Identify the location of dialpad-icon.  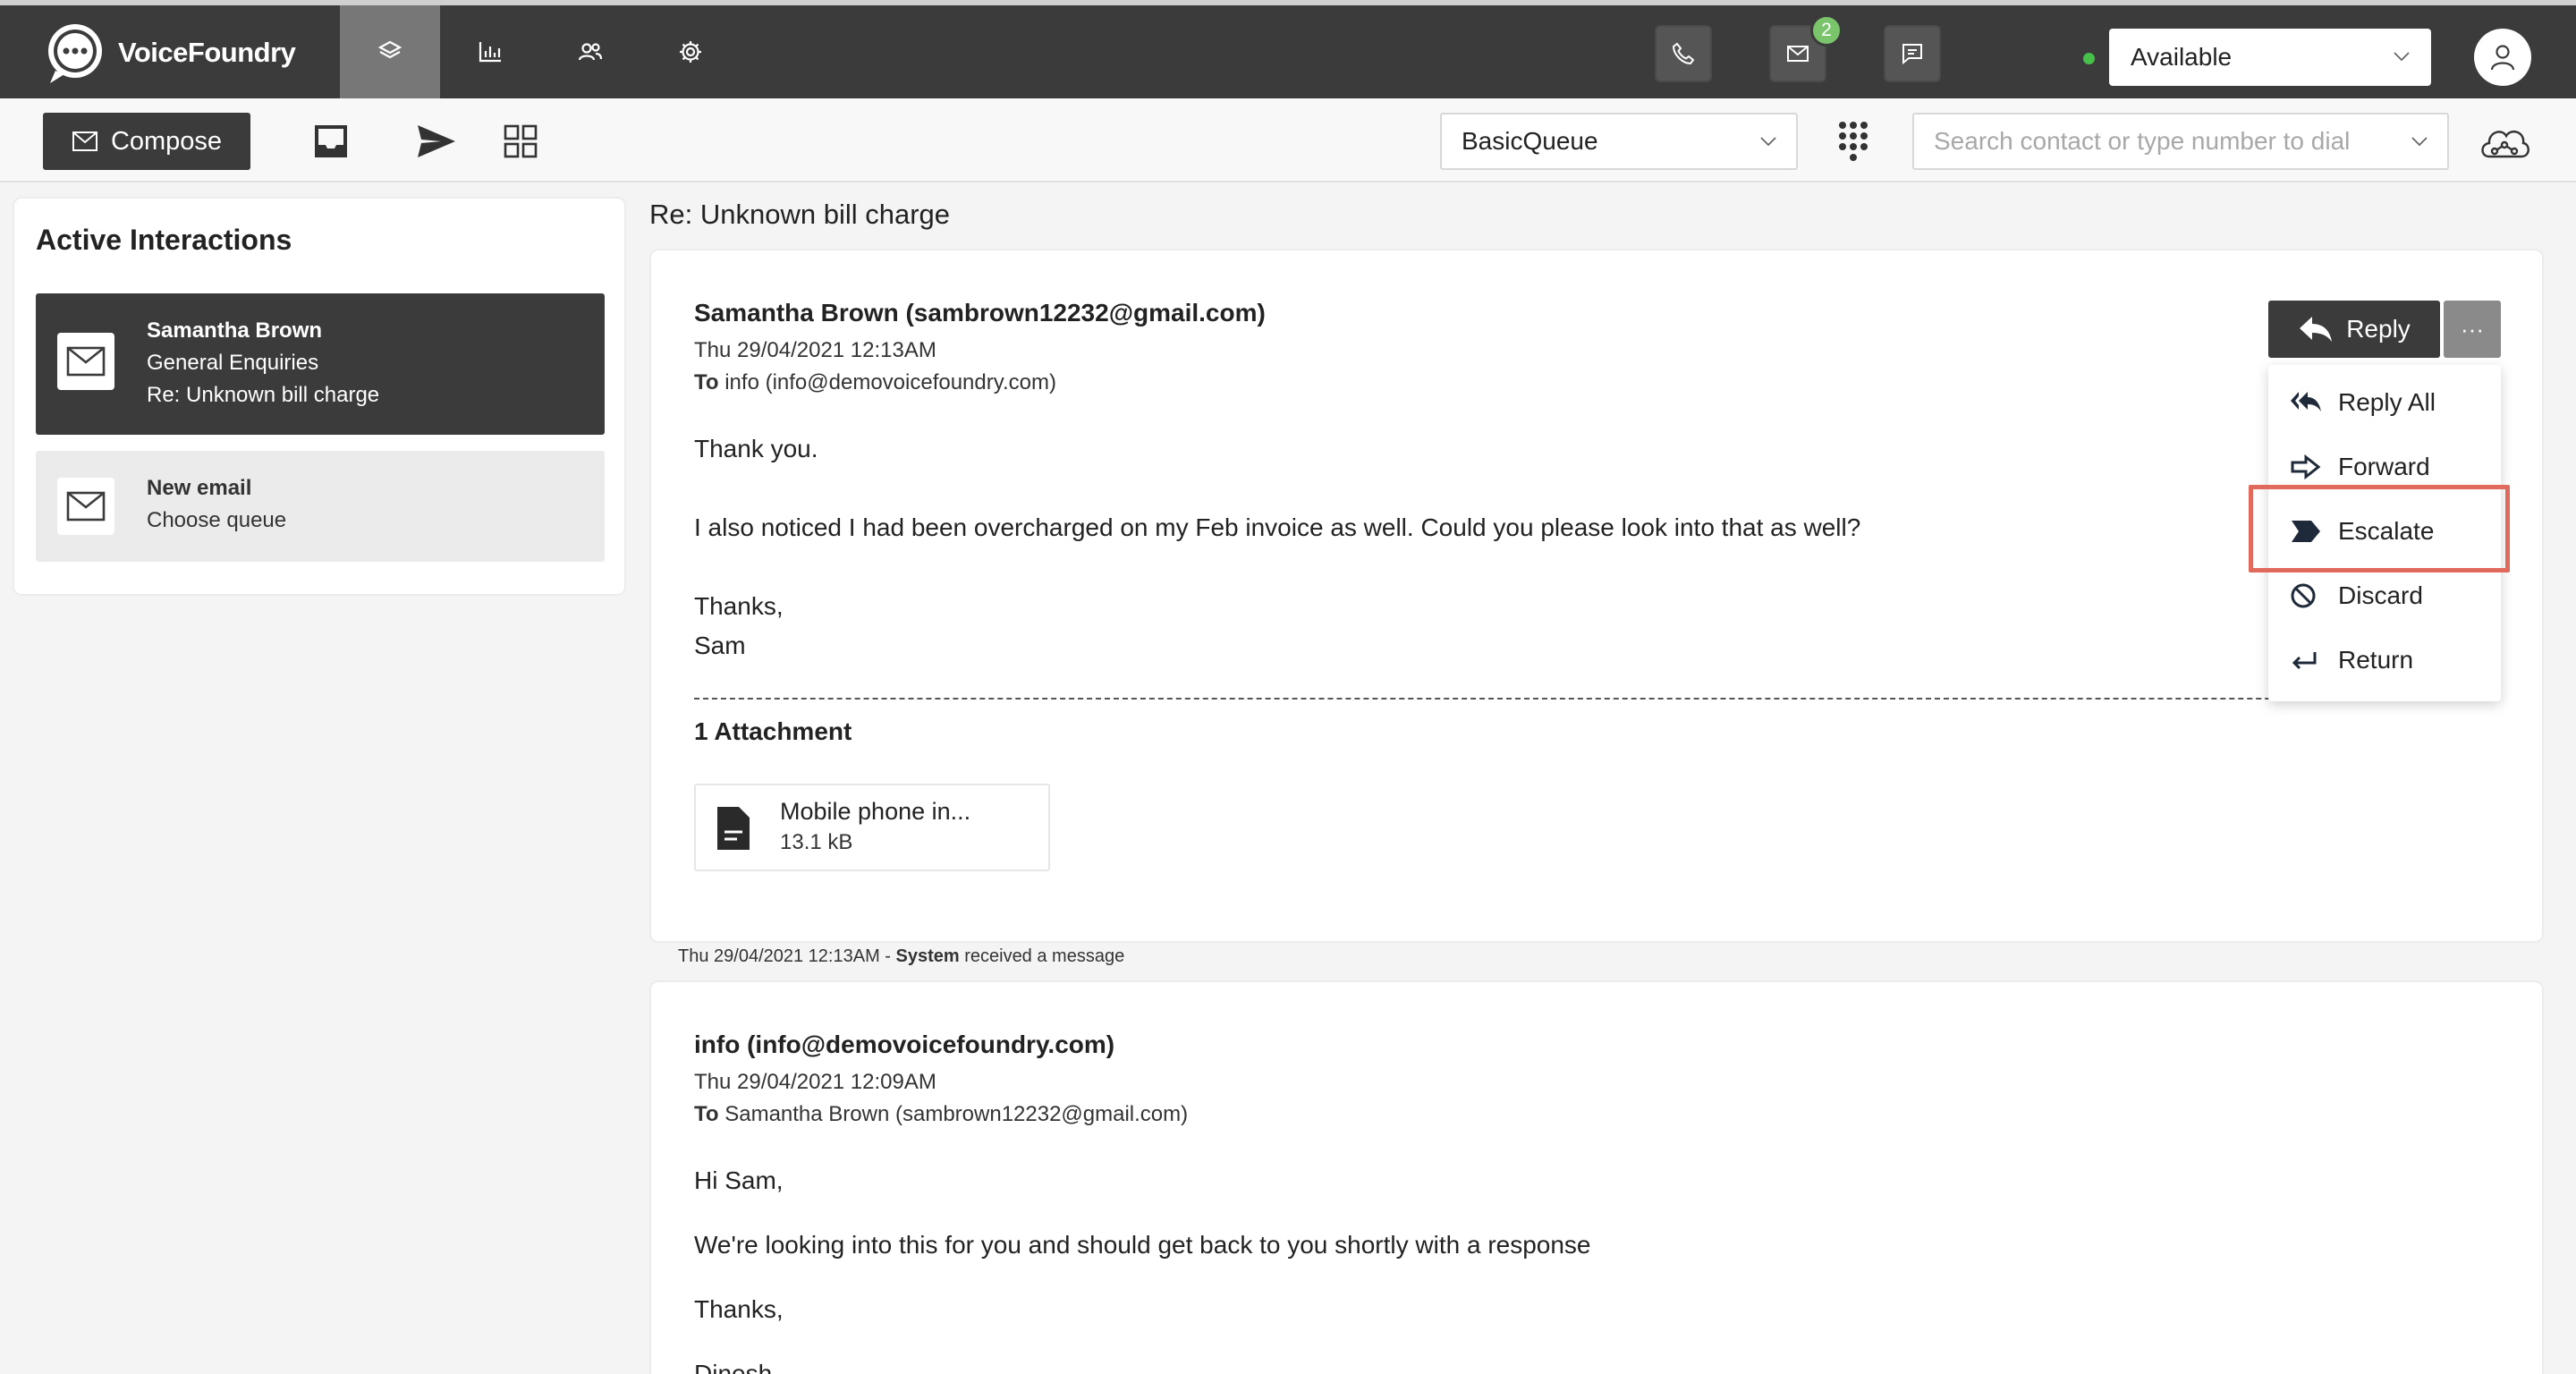
(1853, 141).